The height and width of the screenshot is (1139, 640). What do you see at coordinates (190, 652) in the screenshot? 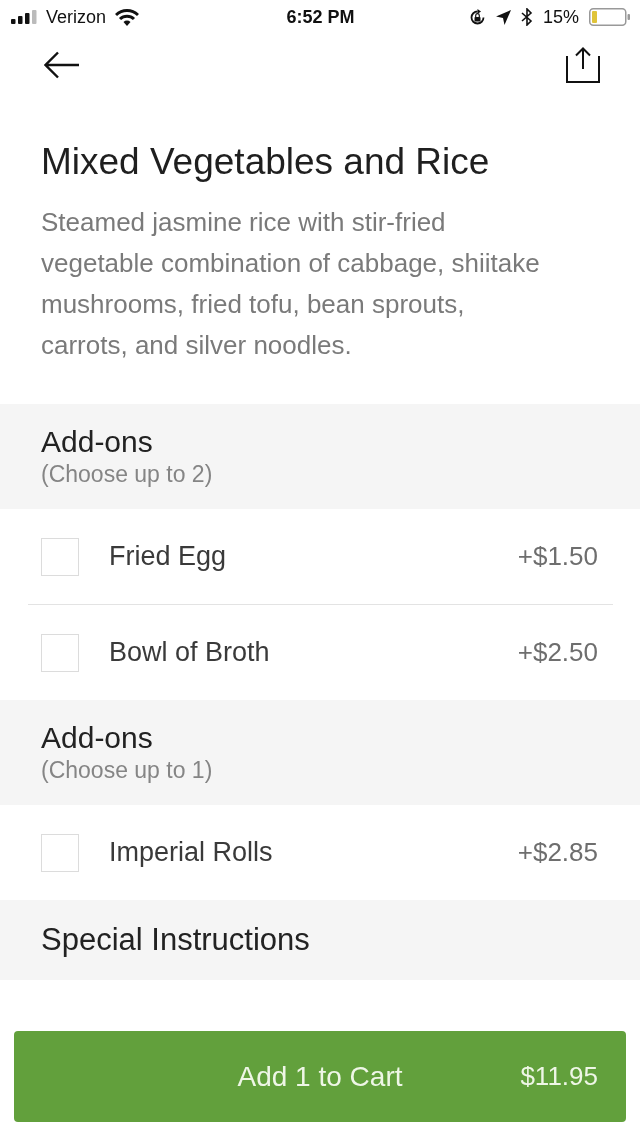
I see `option-name: Bowl of Broth` at bounding box center [190, 652].